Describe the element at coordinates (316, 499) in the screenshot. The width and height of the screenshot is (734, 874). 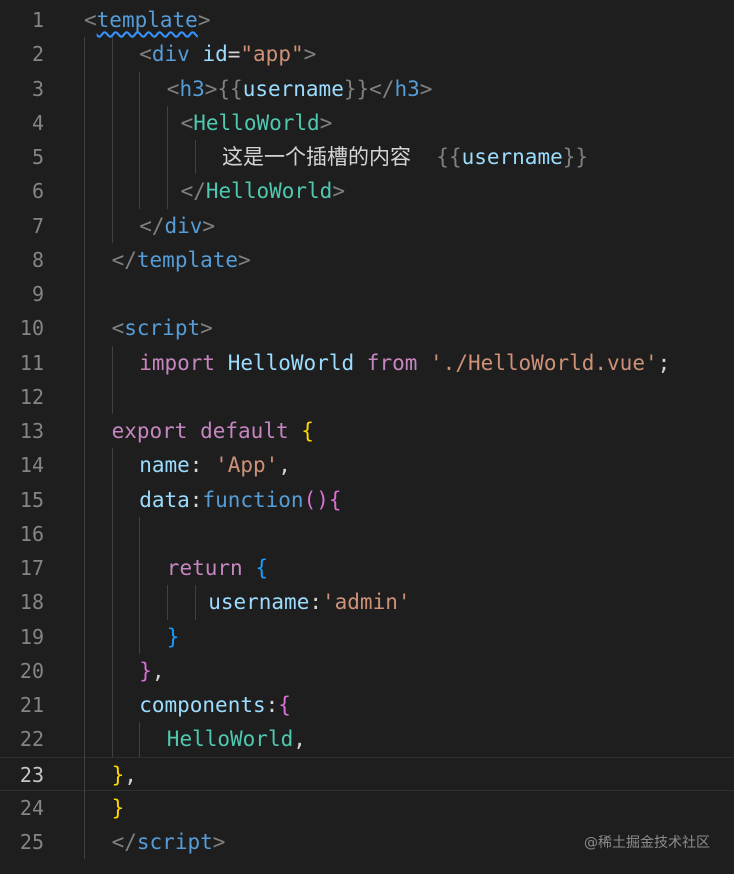
I see `code-token: ()` at that location.